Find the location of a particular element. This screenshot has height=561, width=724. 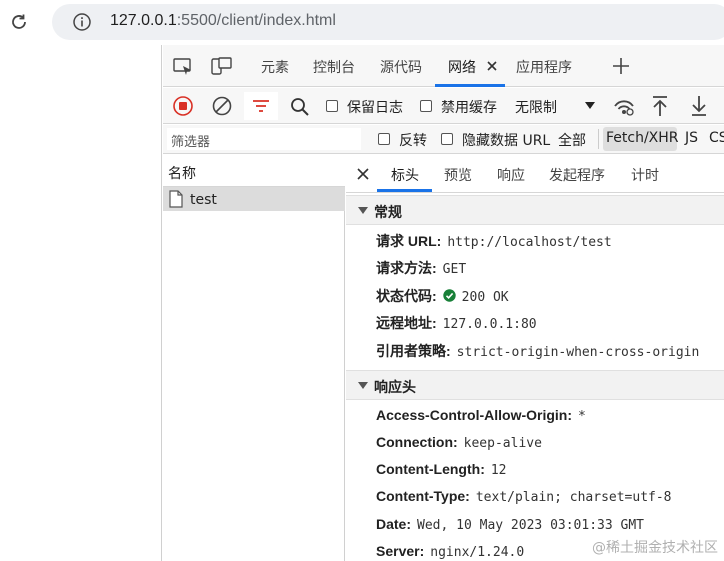

header-key: 请求 URL: is located at coordinates (409, 241).